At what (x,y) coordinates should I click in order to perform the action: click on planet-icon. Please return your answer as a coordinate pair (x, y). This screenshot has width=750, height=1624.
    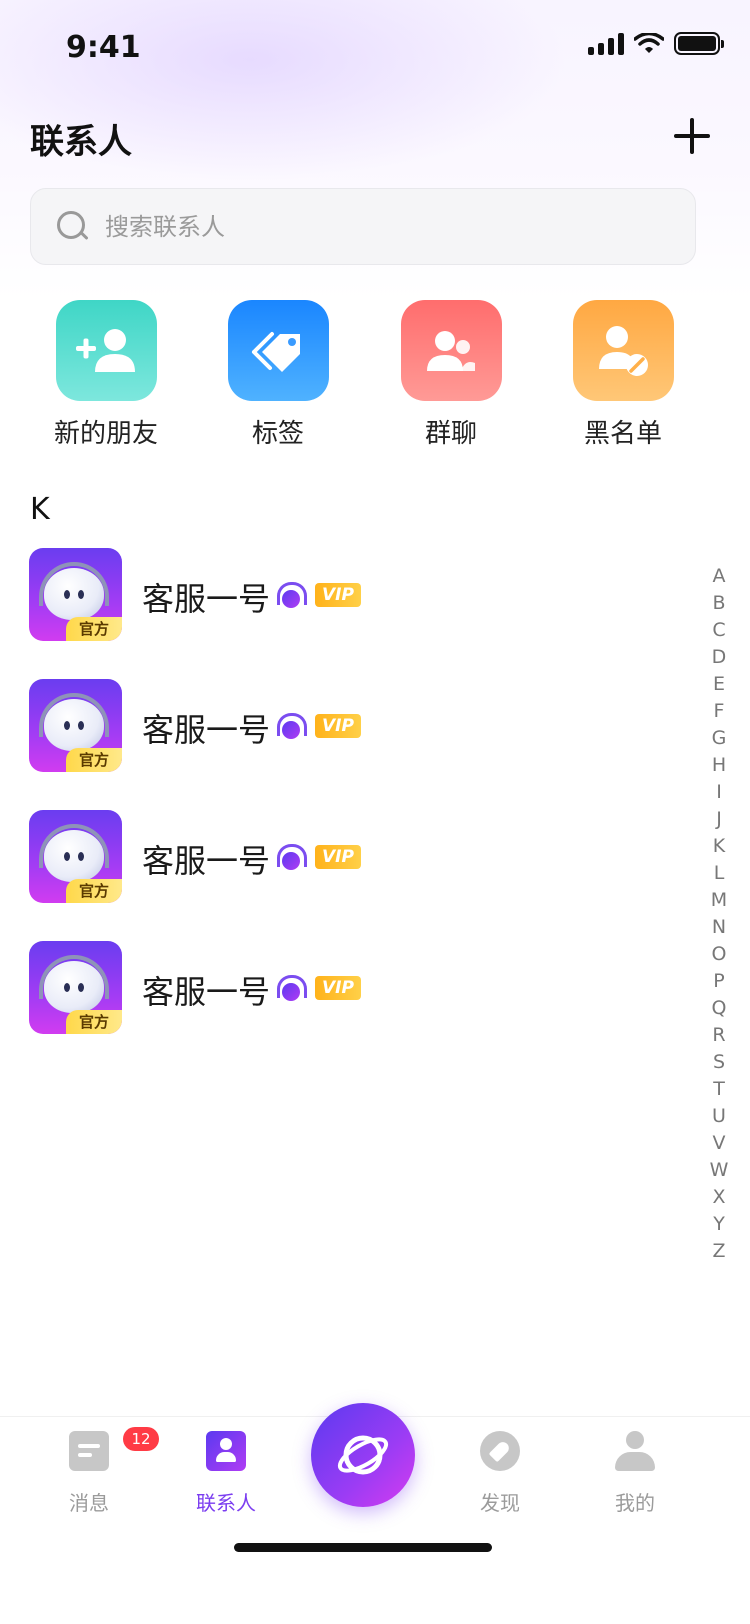
    Looking at the image, I should click on (363, 1455).